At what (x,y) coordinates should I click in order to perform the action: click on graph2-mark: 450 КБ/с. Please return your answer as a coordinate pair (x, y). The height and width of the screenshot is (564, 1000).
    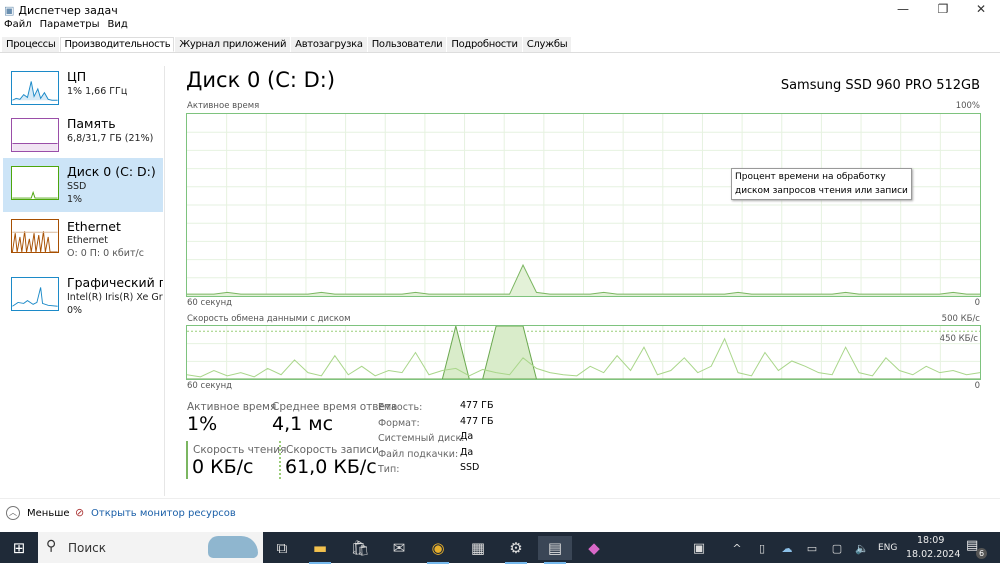
    Looking at the image, I should click on (959, 339).